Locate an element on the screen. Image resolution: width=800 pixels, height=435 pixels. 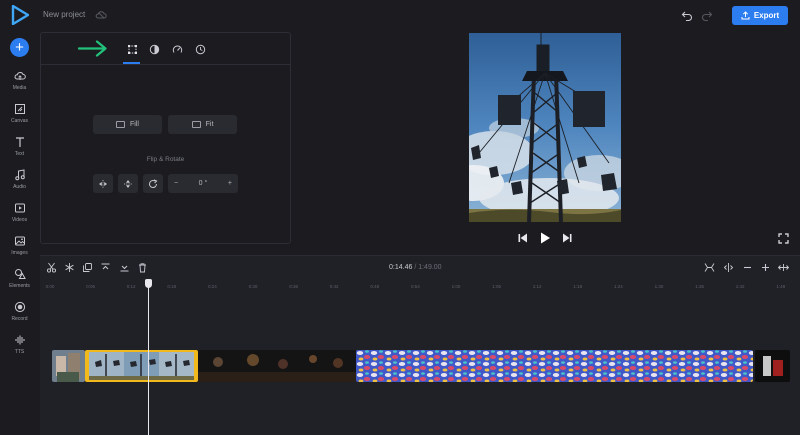
fit-button: Fit is located at coordinates (202, 124).